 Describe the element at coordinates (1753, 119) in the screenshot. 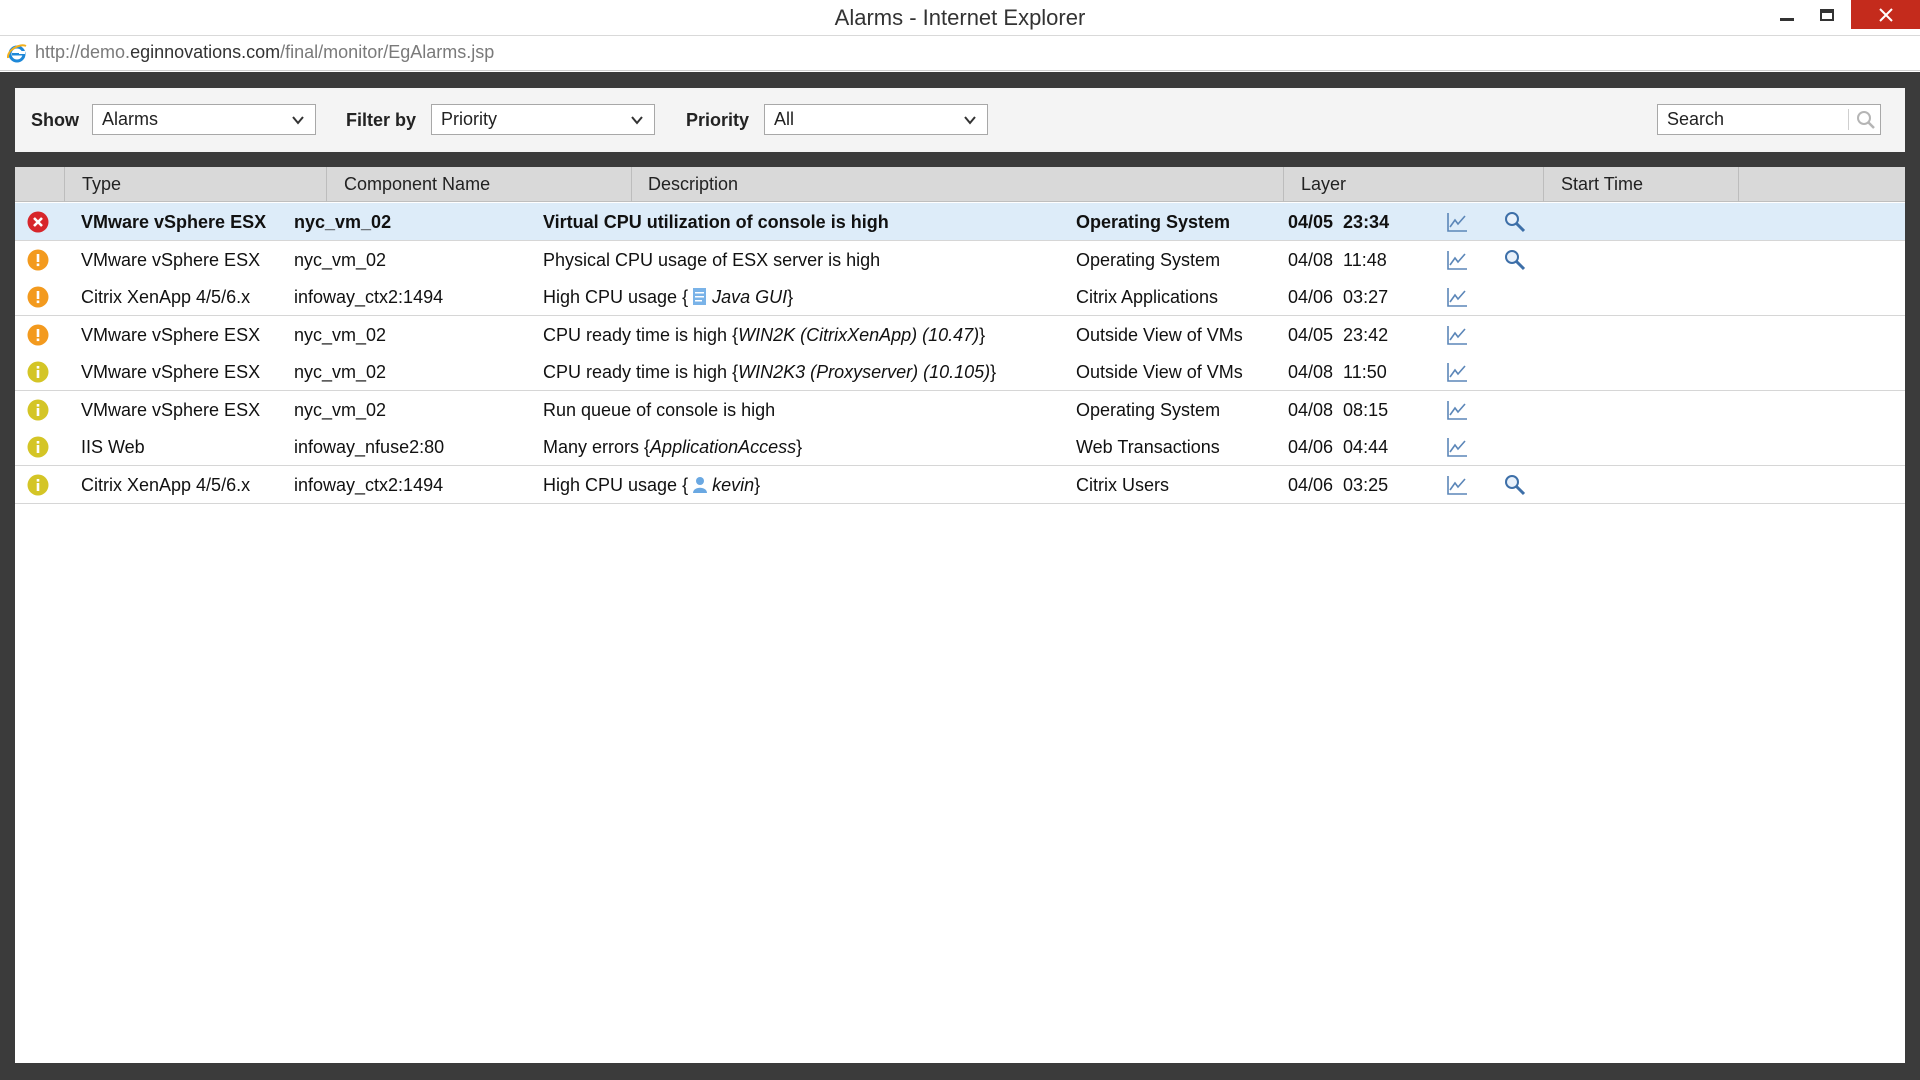

I see `search-input` at that location.